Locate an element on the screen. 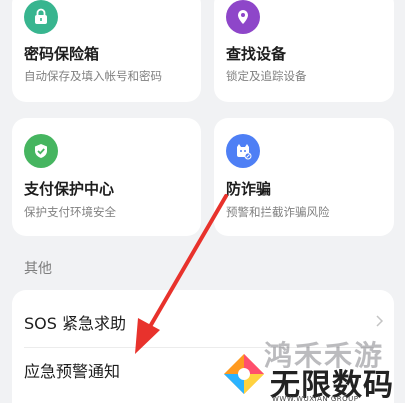  card-subtitle: 自动保存及填入帐号和密码 is located at coordinates (93, 76).